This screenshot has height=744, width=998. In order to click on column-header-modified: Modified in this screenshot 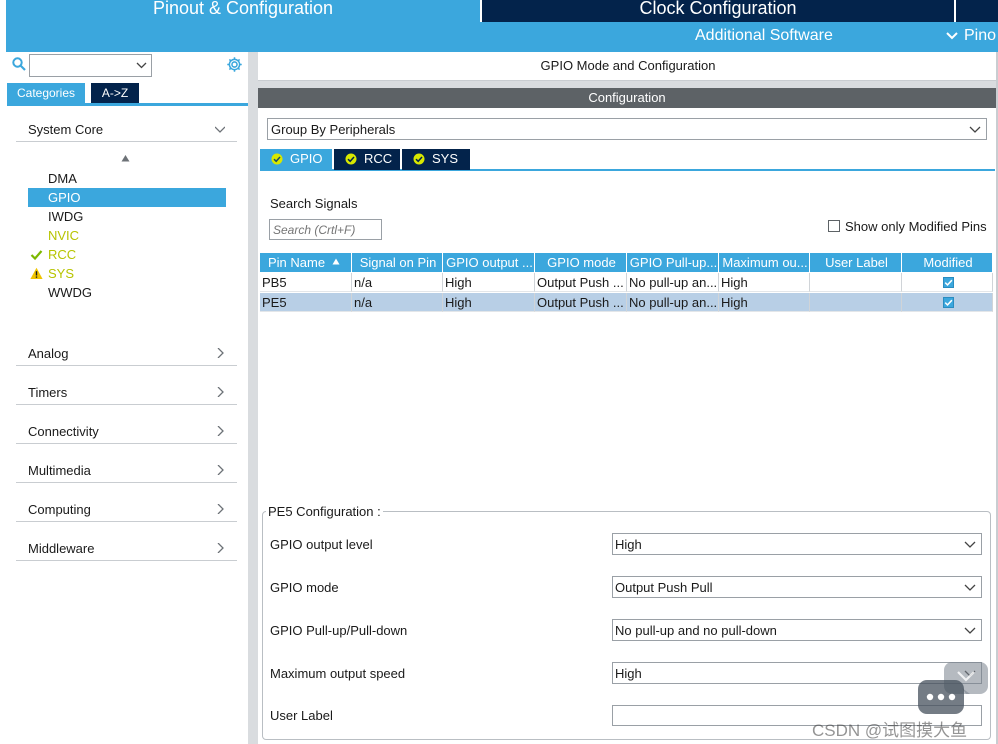, I will do `click(947, 262)`.